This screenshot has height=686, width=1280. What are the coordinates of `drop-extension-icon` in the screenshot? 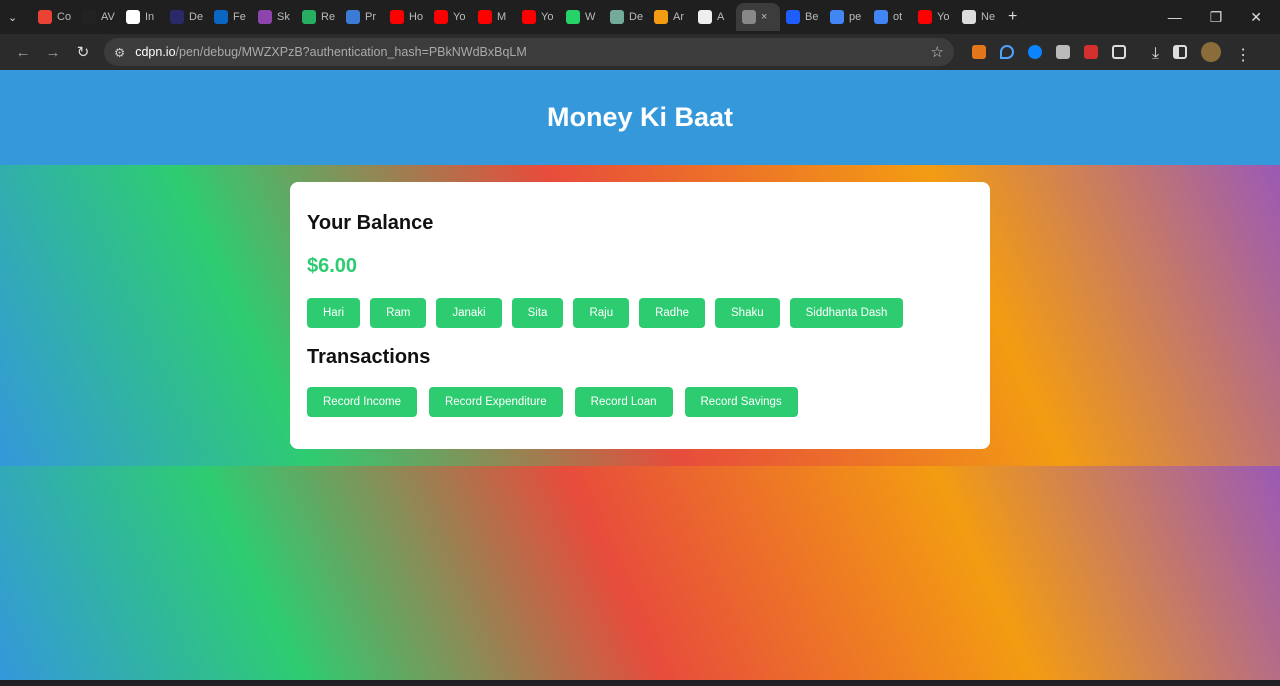 It's located at (1007, 52).